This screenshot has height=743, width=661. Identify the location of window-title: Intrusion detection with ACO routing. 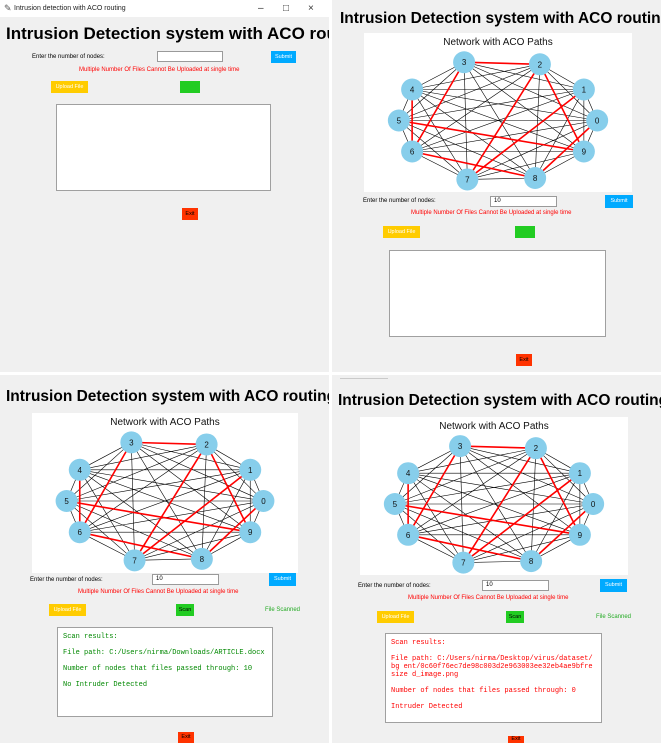
(70, 8).